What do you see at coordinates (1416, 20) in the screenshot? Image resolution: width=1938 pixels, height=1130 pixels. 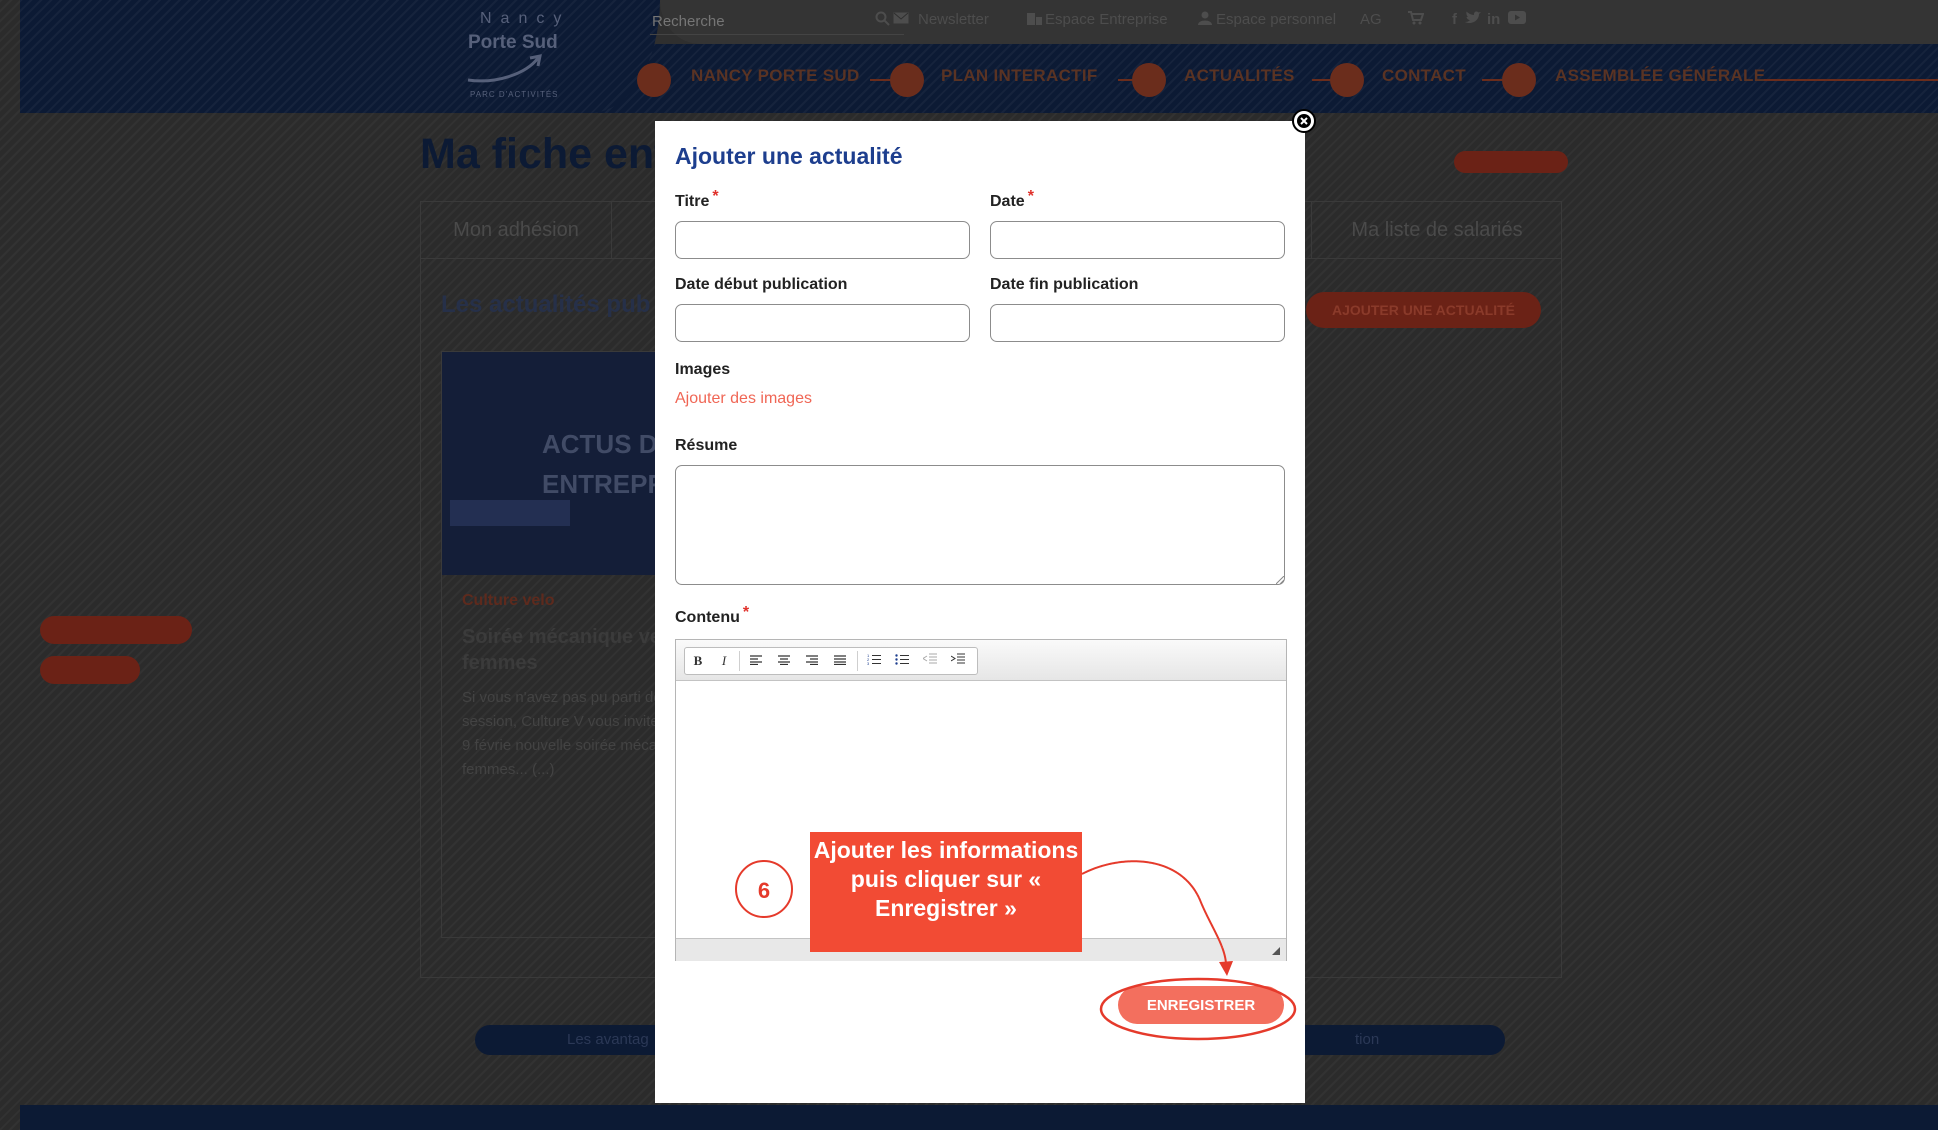 I see `cart-icon` at bounding box center [1416, 20].